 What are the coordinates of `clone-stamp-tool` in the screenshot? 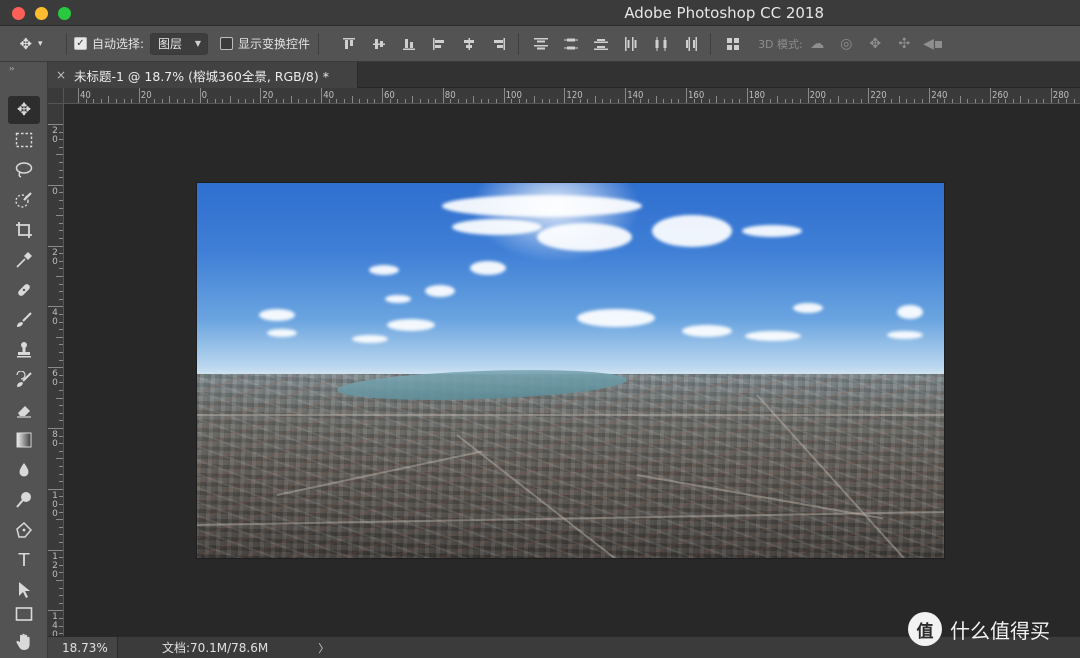 It's located at (24, 350).